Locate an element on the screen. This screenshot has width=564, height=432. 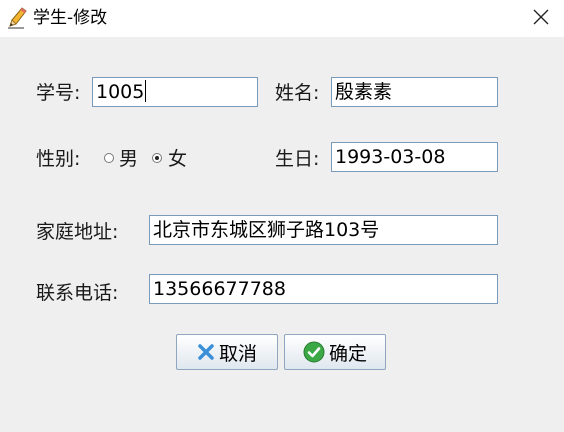
name-label: 姓名: is located at coordinates (297, 93).